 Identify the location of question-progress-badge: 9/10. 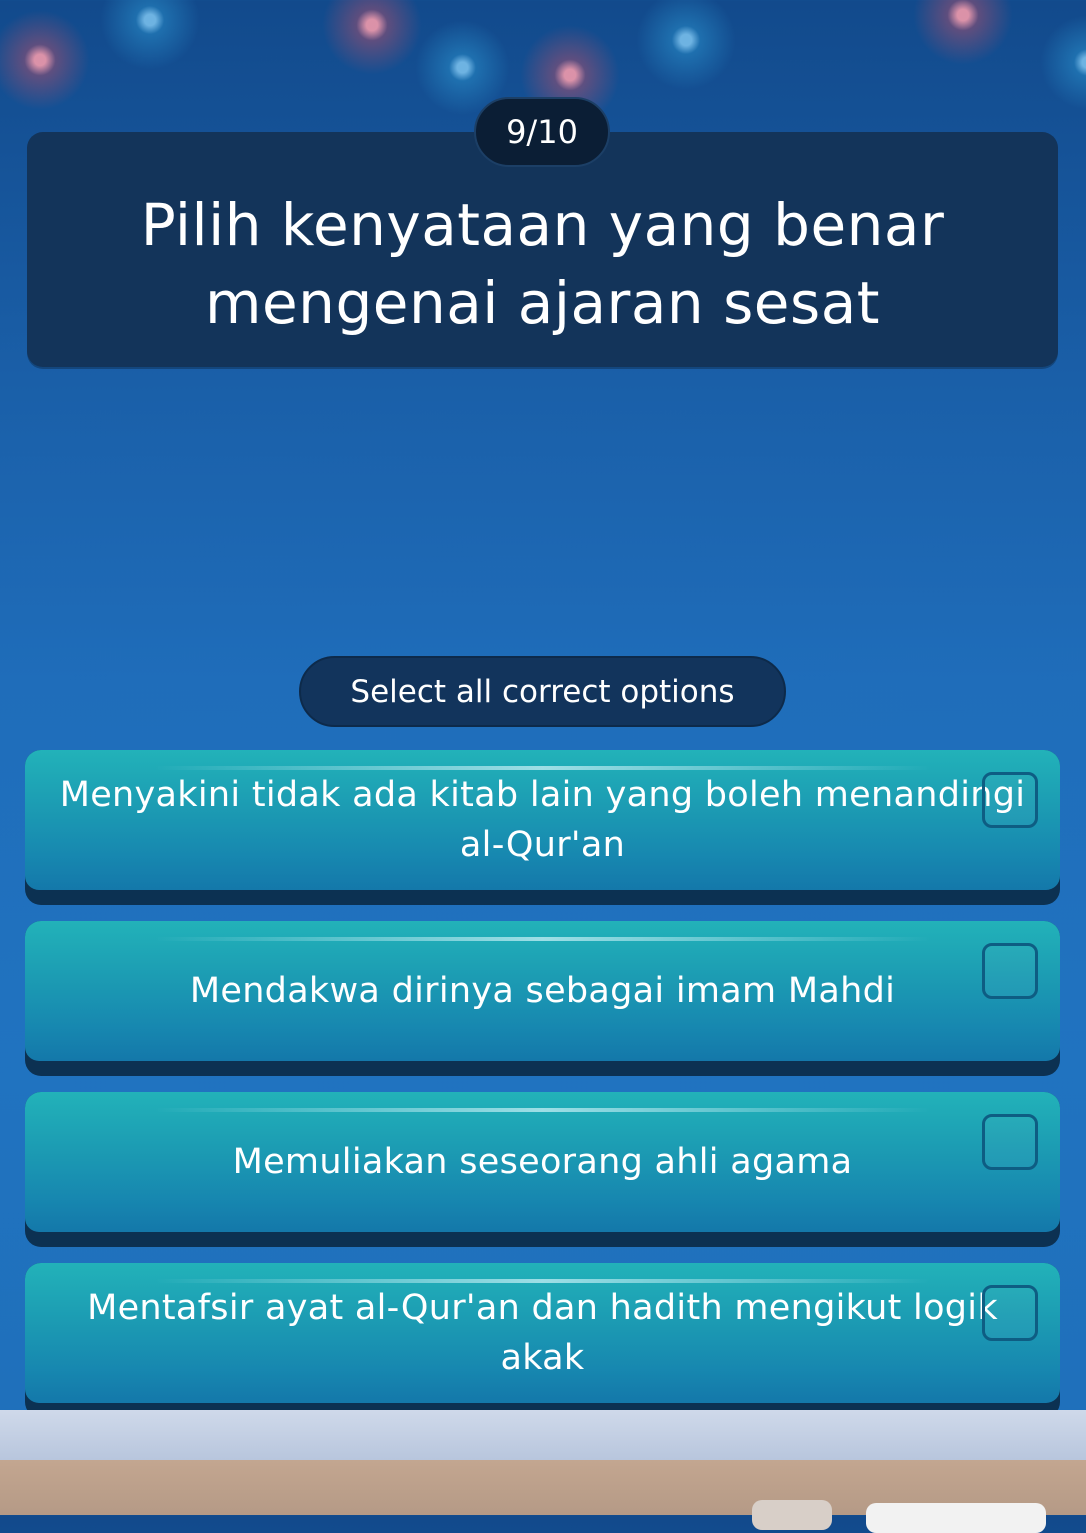
(542, 132).